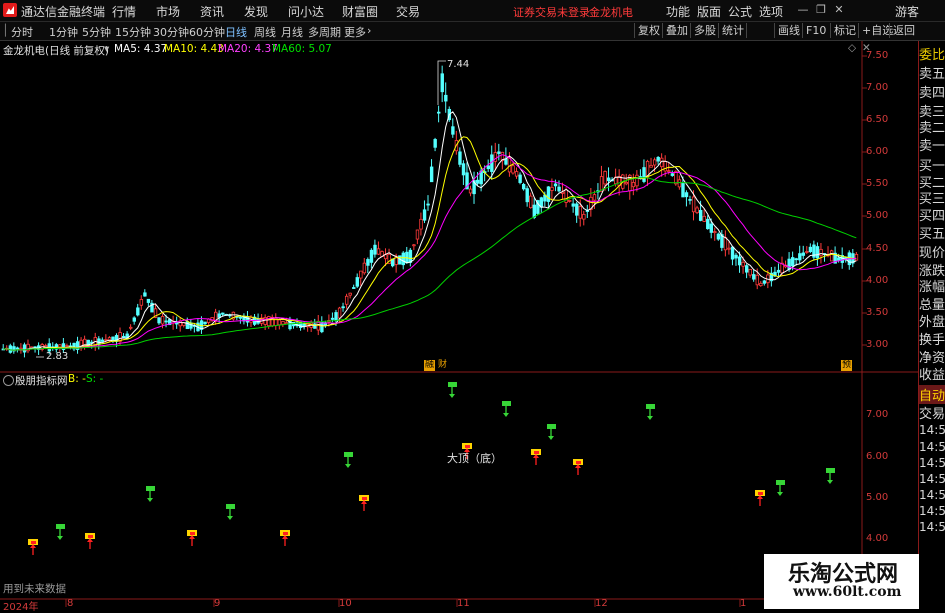 This screenshot has height=613, width=945. I want to click on menu-layout: 版面, so click(709, 11).